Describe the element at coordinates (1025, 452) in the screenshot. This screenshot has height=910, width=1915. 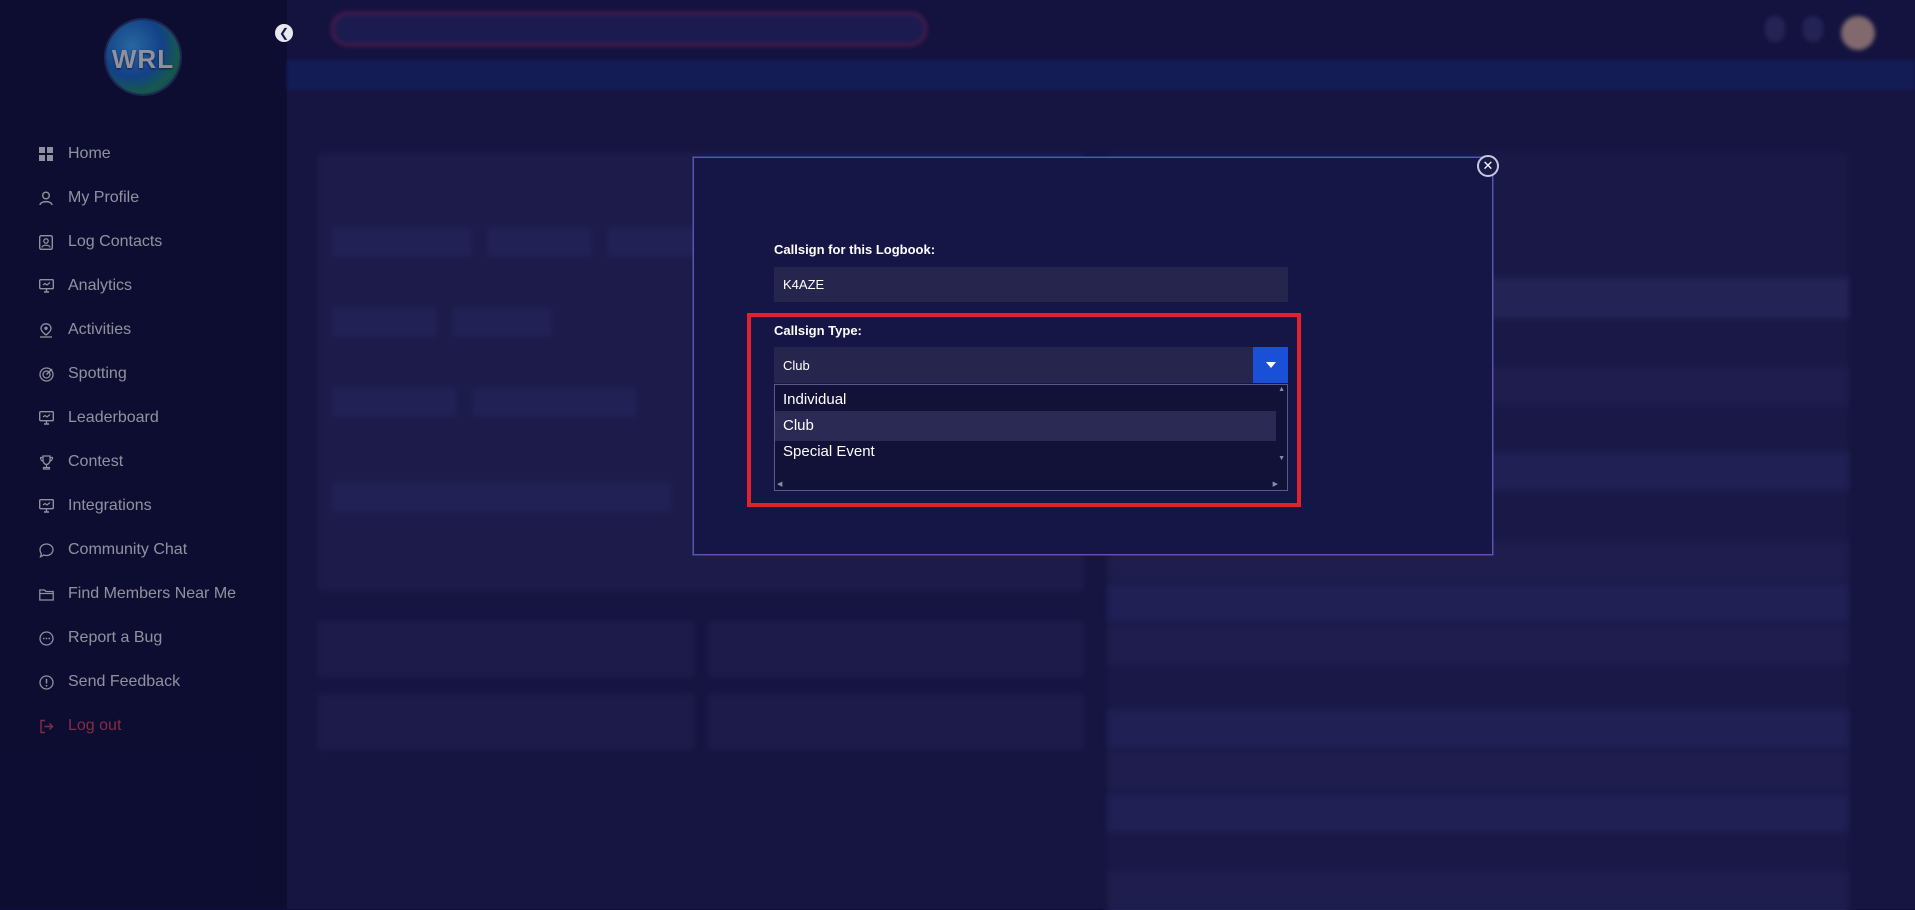
I see `option-special-event: Special Event` at that location.